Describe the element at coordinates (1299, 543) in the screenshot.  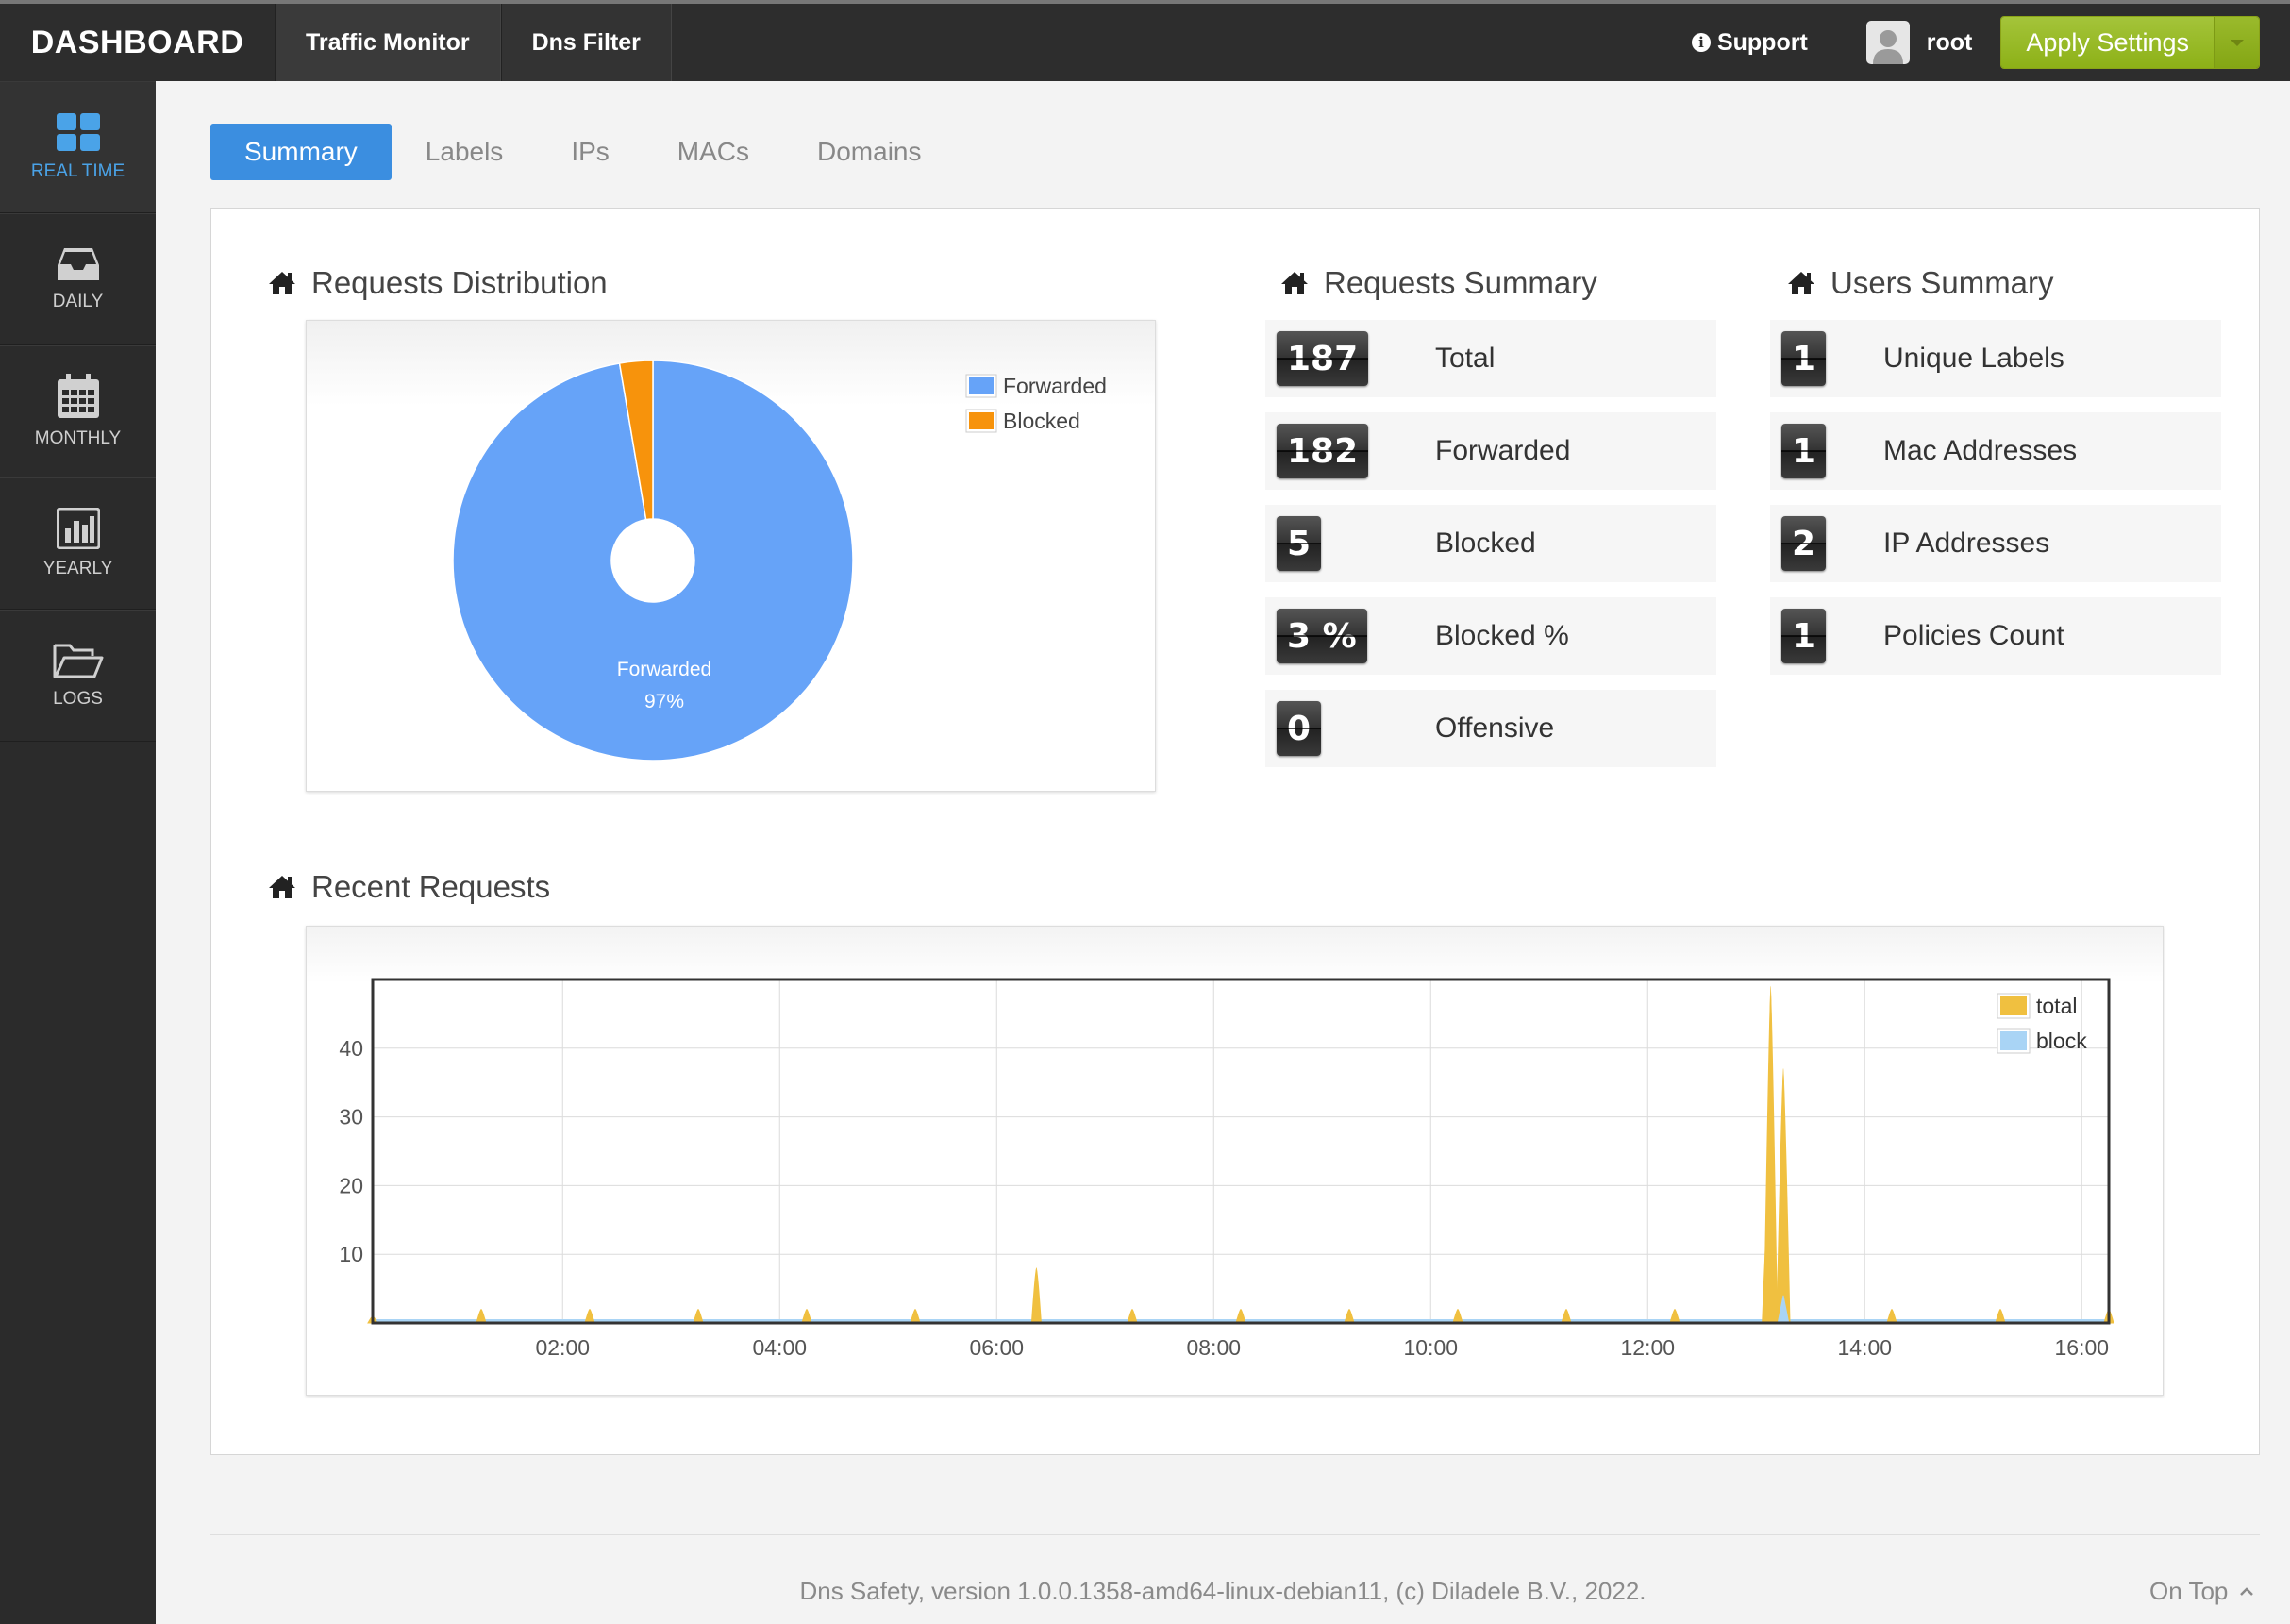
I see `requests-summary-count-badge: 5` at that location.